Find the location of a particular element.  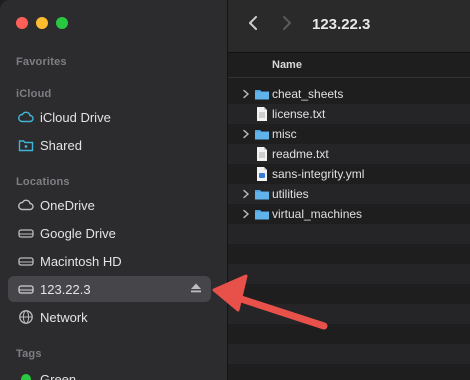

sidebar-item-shared: Shared is located at coordinates (109, 145).